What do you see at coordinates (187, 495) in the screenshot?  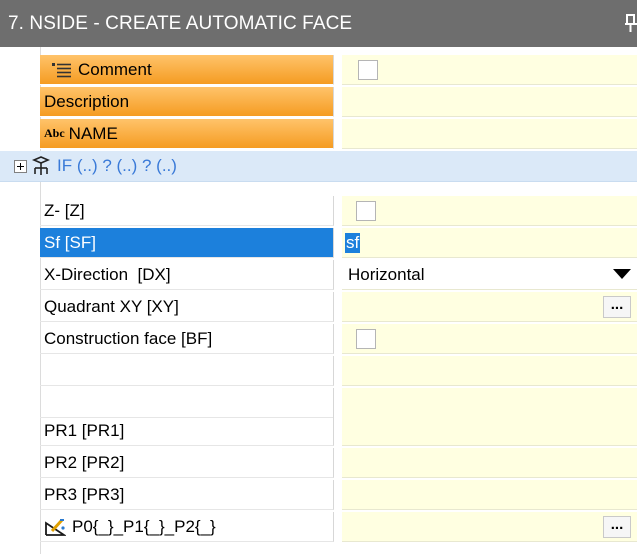 I see `row-pr3-name: PR3 [PR3]` at bounding box center [187, 495].